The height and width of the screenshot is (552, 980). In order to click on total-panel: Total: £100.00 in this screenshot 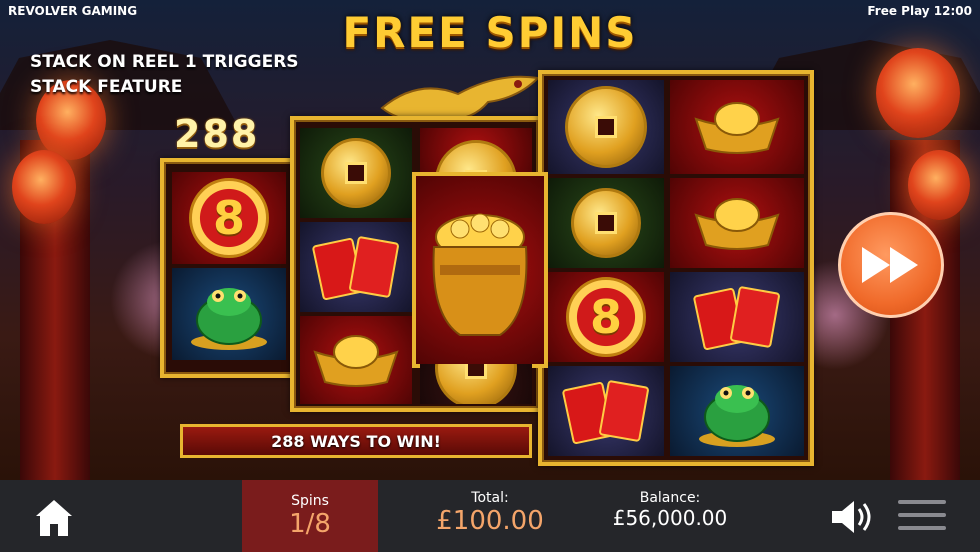, I will do `click(490, 513)`.